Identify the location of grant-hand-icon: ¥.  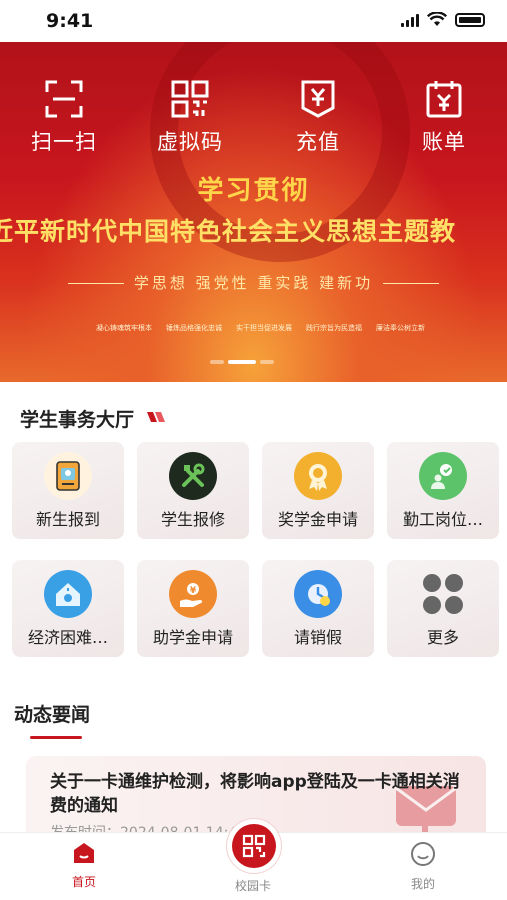
(191, 595).